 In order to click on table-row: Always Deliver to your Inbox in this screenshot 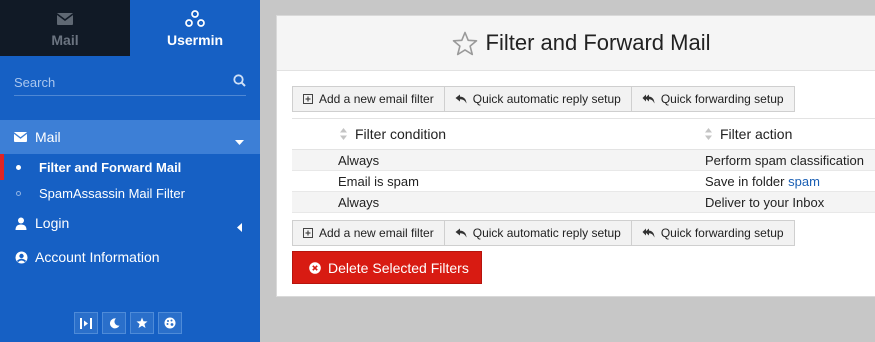, I will do `click(583, 202)`.